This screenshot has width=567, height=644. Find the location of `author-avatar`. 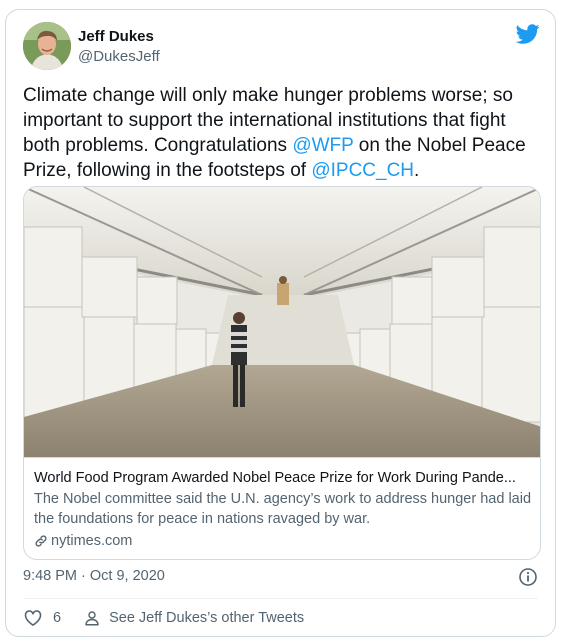

author-avatar is located at coordinates (47, 46).